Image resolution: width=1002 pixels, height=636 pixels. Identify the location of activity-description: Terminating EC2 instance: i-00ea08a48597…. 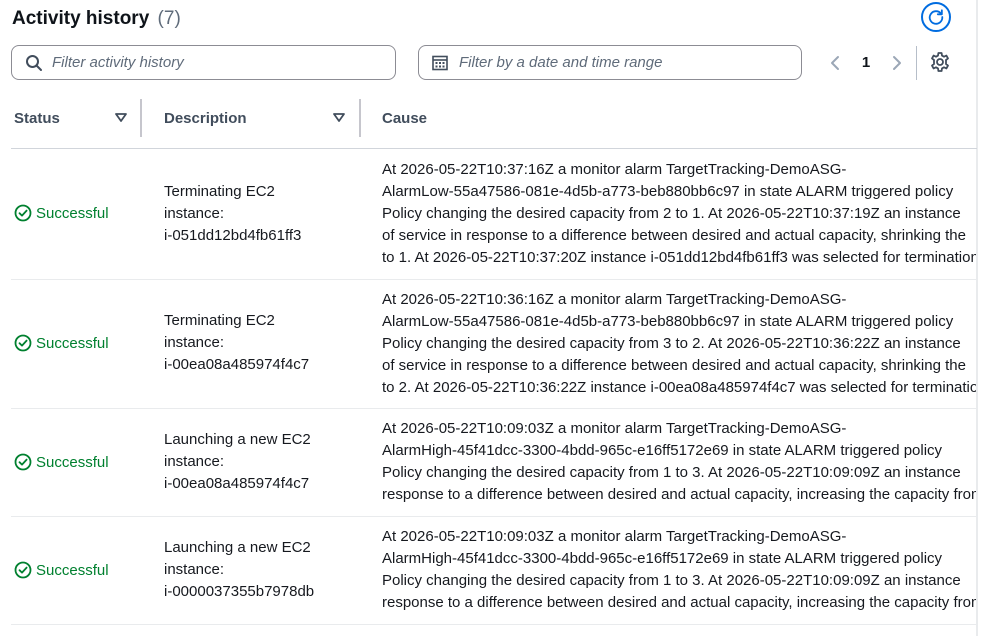
(264, 343).